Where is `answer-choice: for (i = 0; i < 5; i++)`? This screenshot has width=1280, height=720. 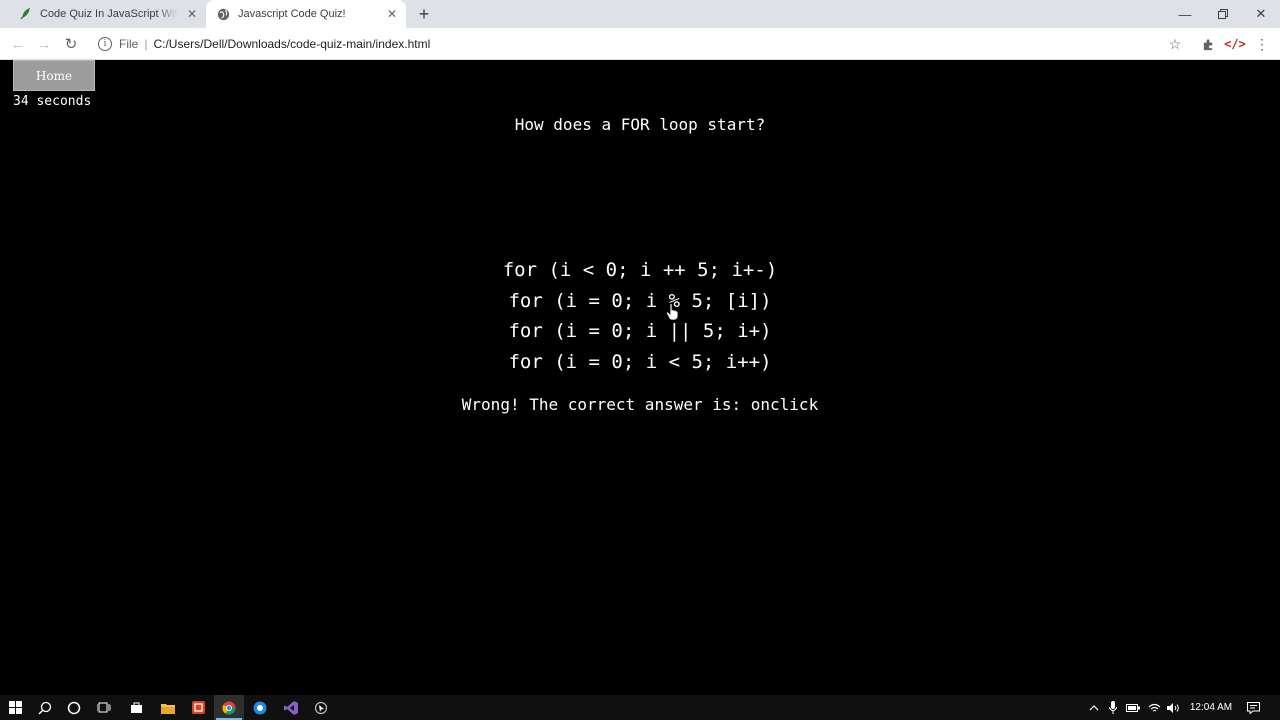
answer-choice: for (i = 0; i < 5; i++) is located at coordinates (640, 362).